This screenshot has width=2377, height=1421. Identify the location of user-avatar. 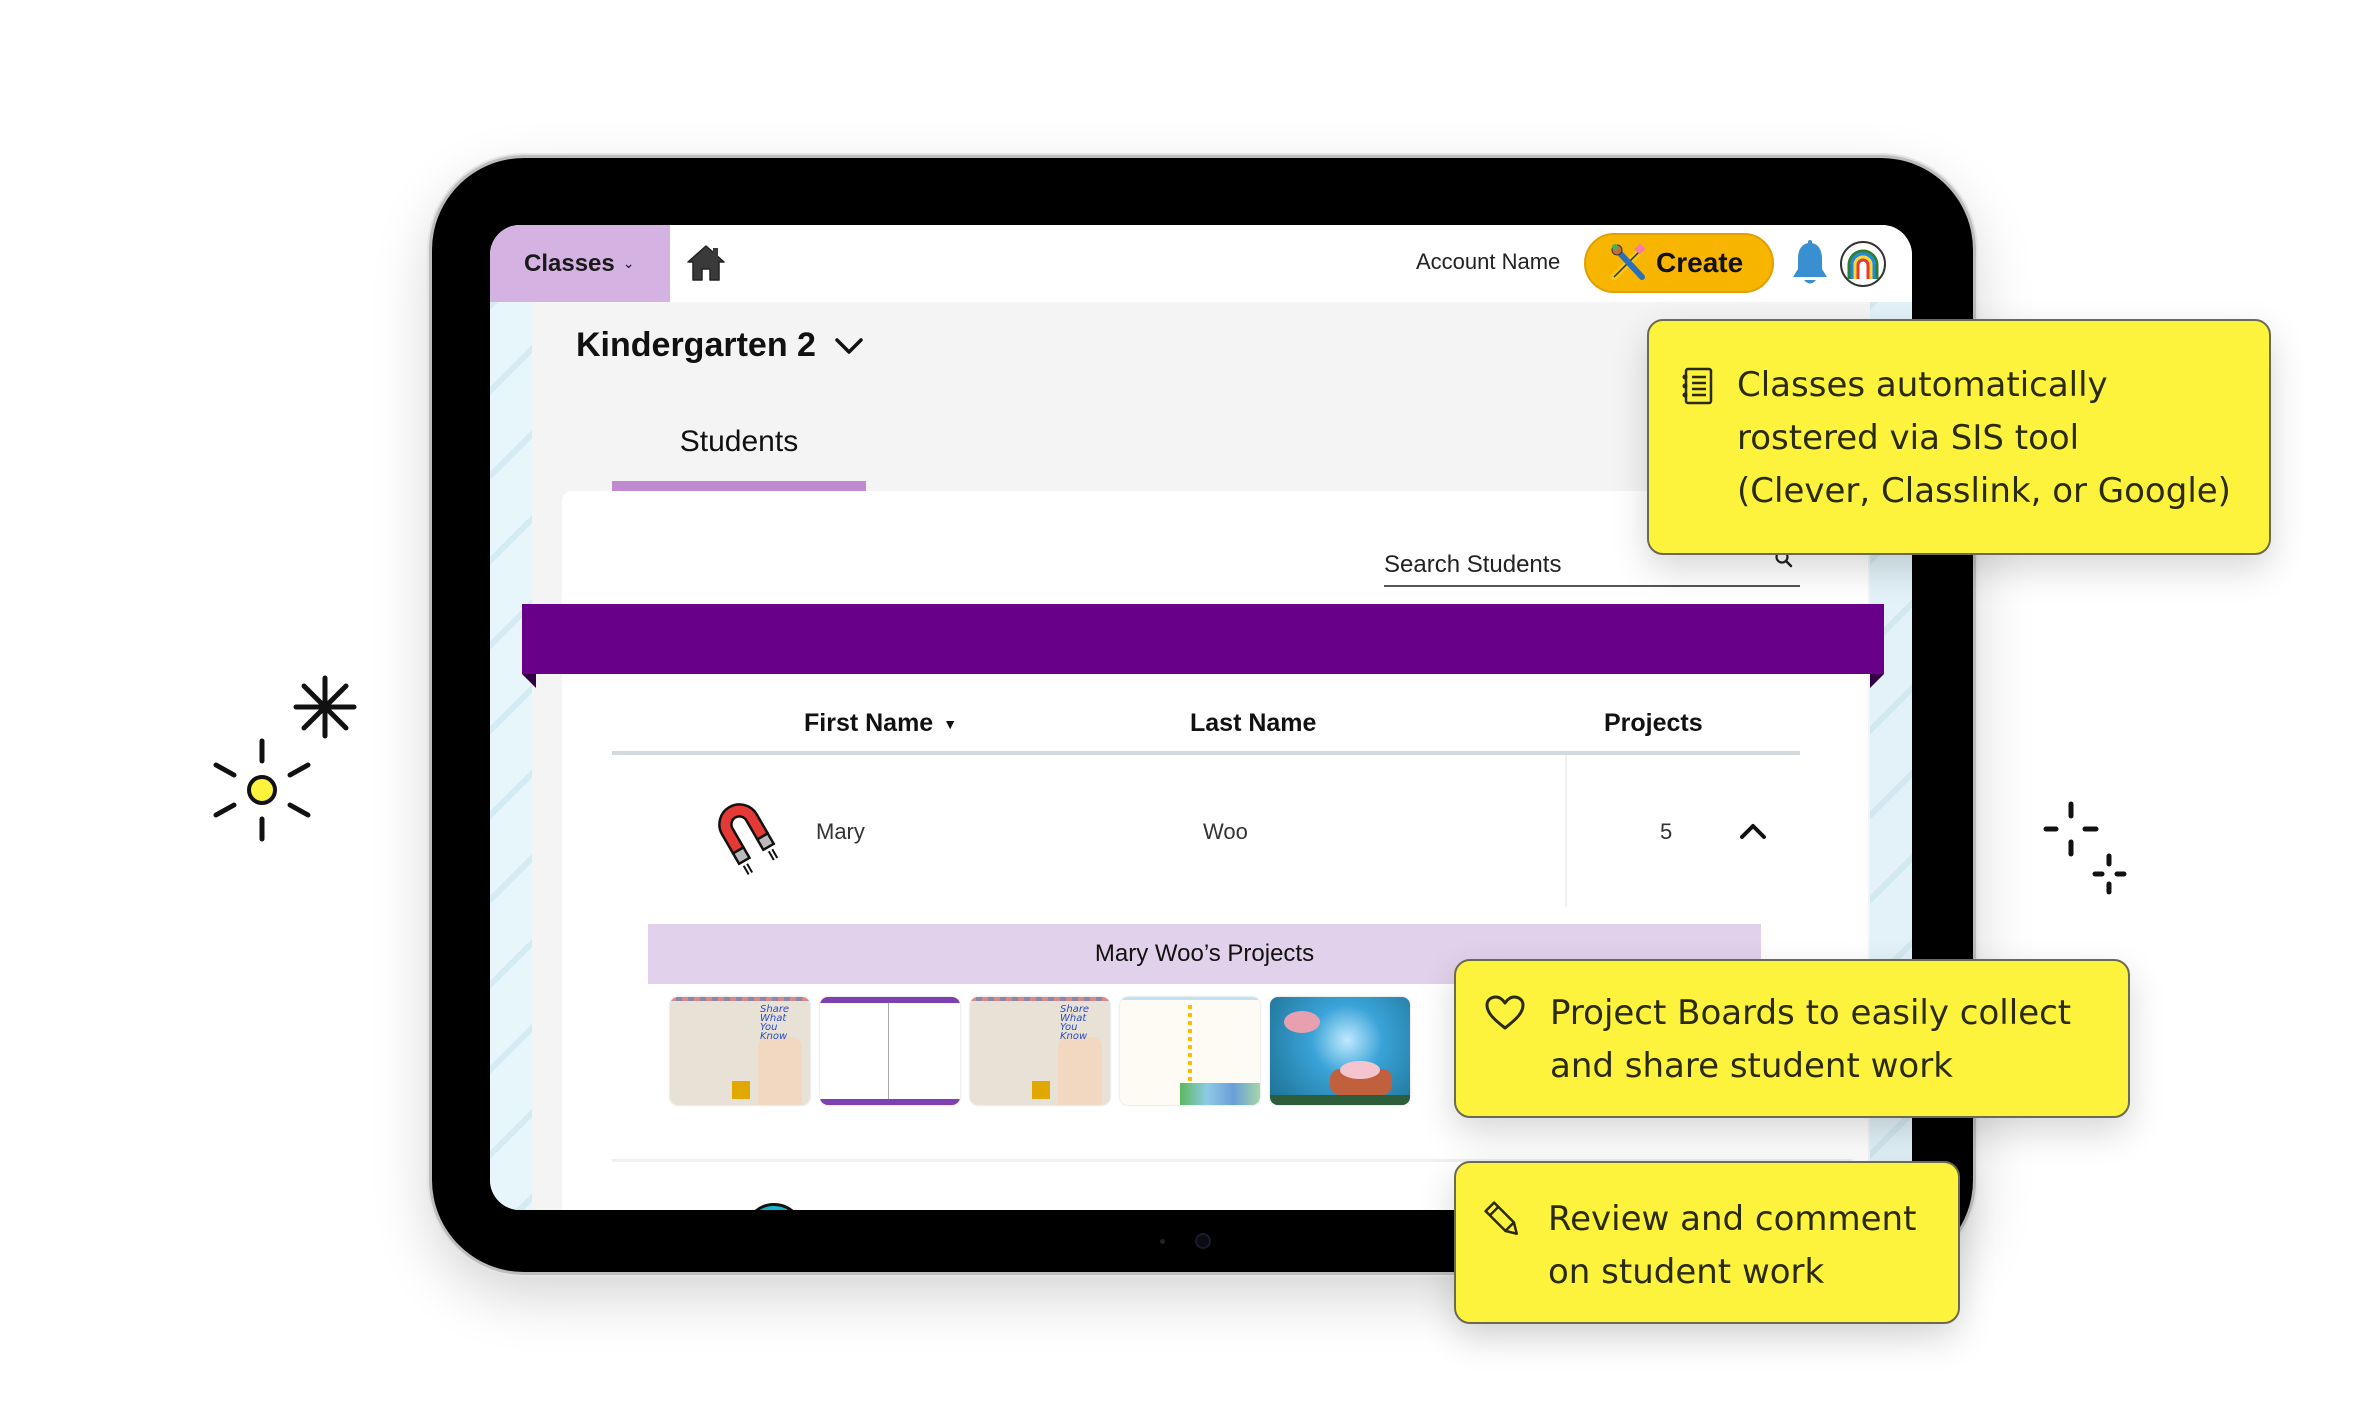
(1863, 264).